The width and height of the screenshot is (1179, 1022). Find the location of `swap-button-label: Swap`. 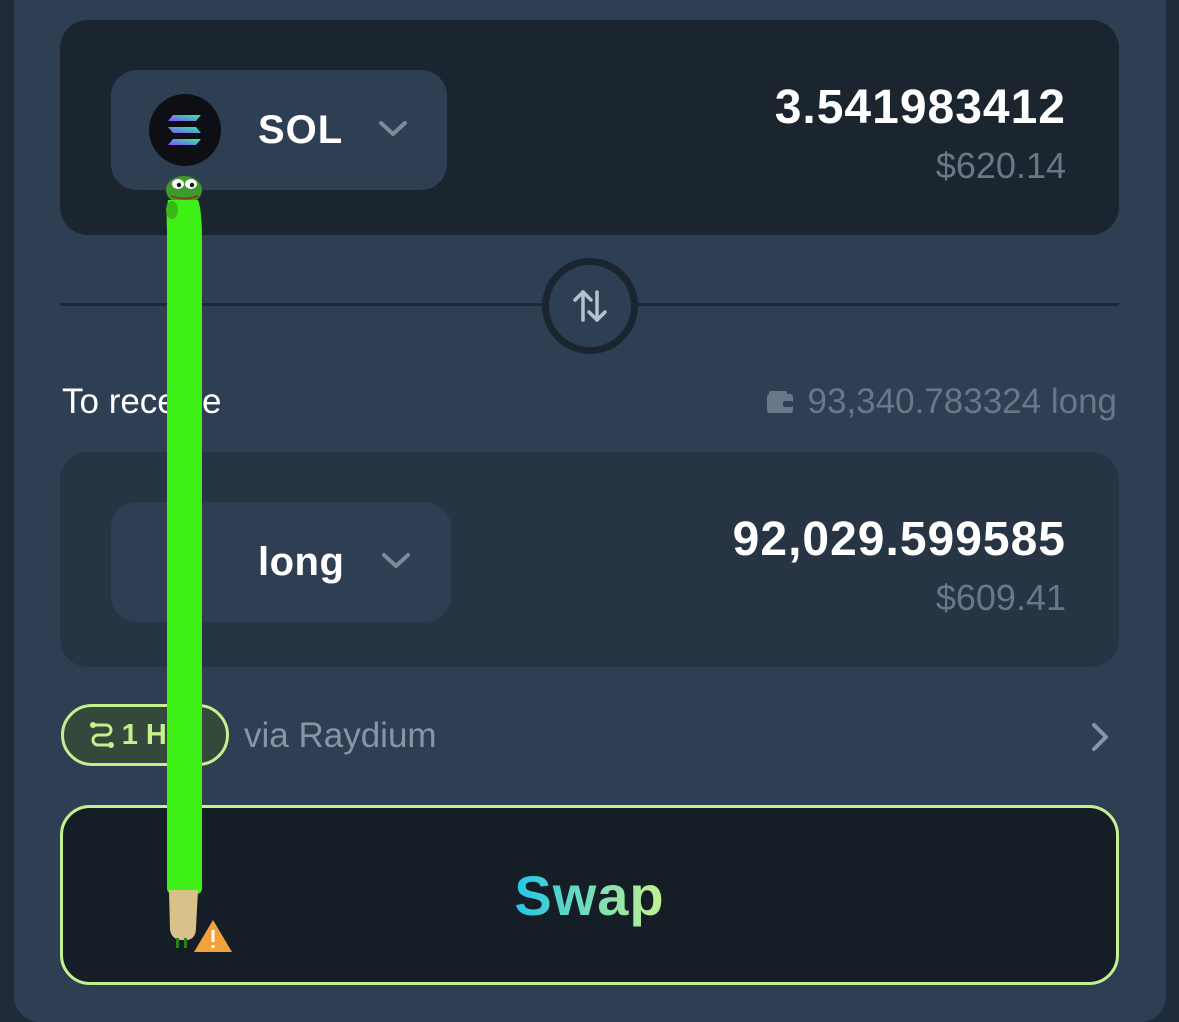

swap-button-label: Swap is located at coordinates (589, 895).